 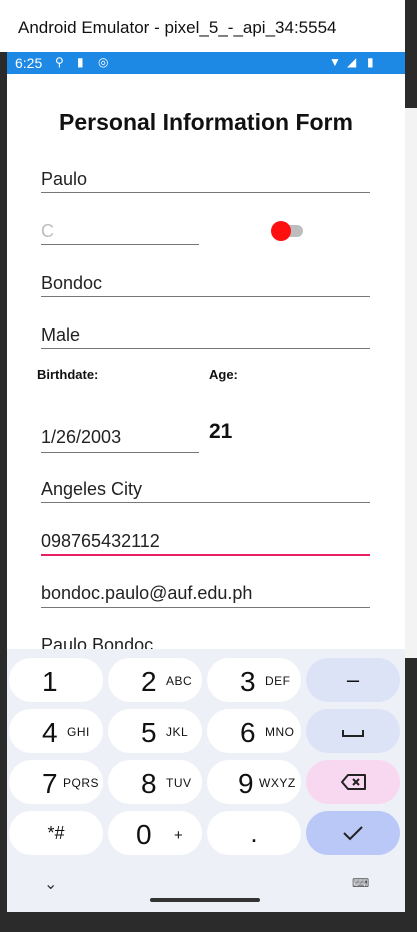 I want to click on toggle-switch-thumb, so click(x=281, y=231).